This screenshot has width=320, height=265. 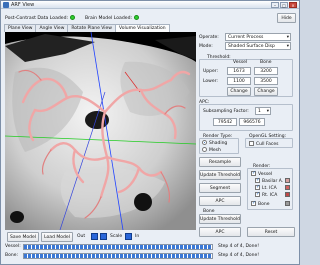 I want to click on segment-button: Segment, so click(x=220, y=188).